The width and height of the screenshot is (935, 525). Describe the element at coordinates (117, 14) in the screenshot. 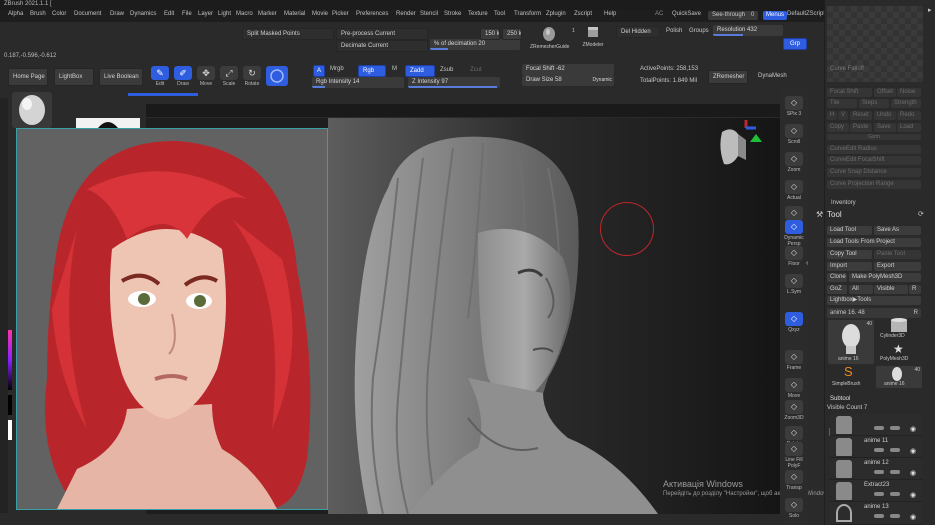

I see `menu-draw: Draw` at that location.